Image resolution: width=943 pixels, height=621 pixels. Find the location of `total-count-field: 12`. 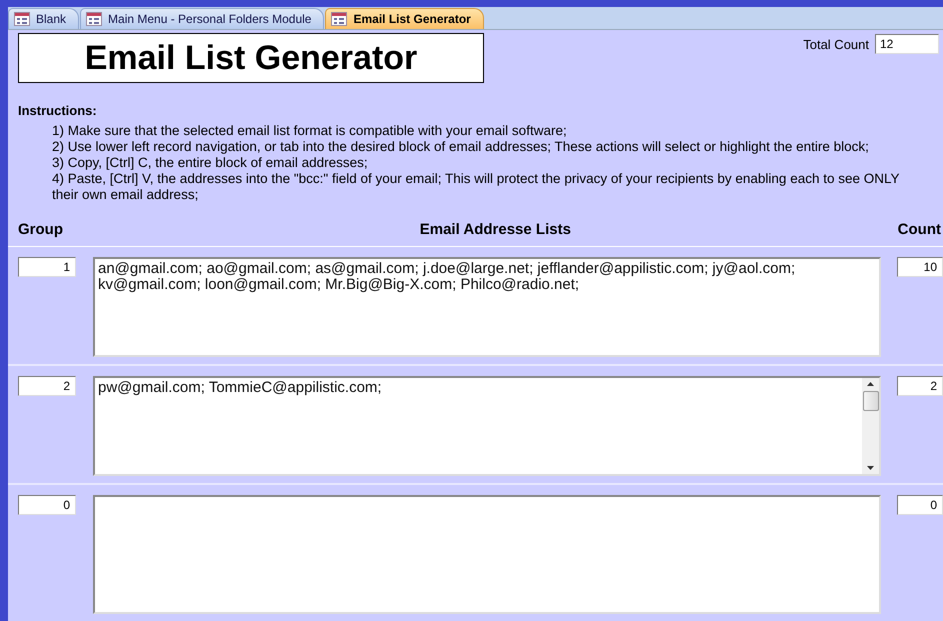

total-count-field: 12 is located at coordinates (907, 44).